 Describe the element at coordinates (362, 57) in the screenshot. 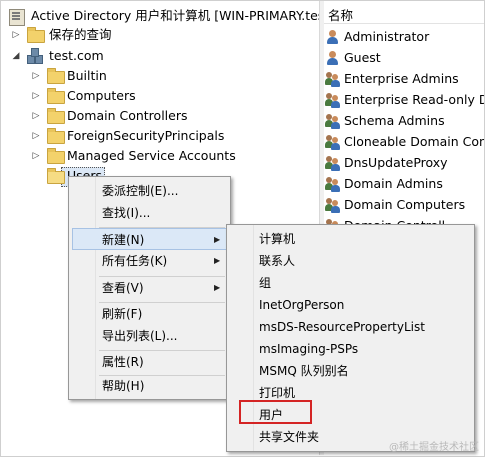

I see `list-item-label: Guest` at that location.